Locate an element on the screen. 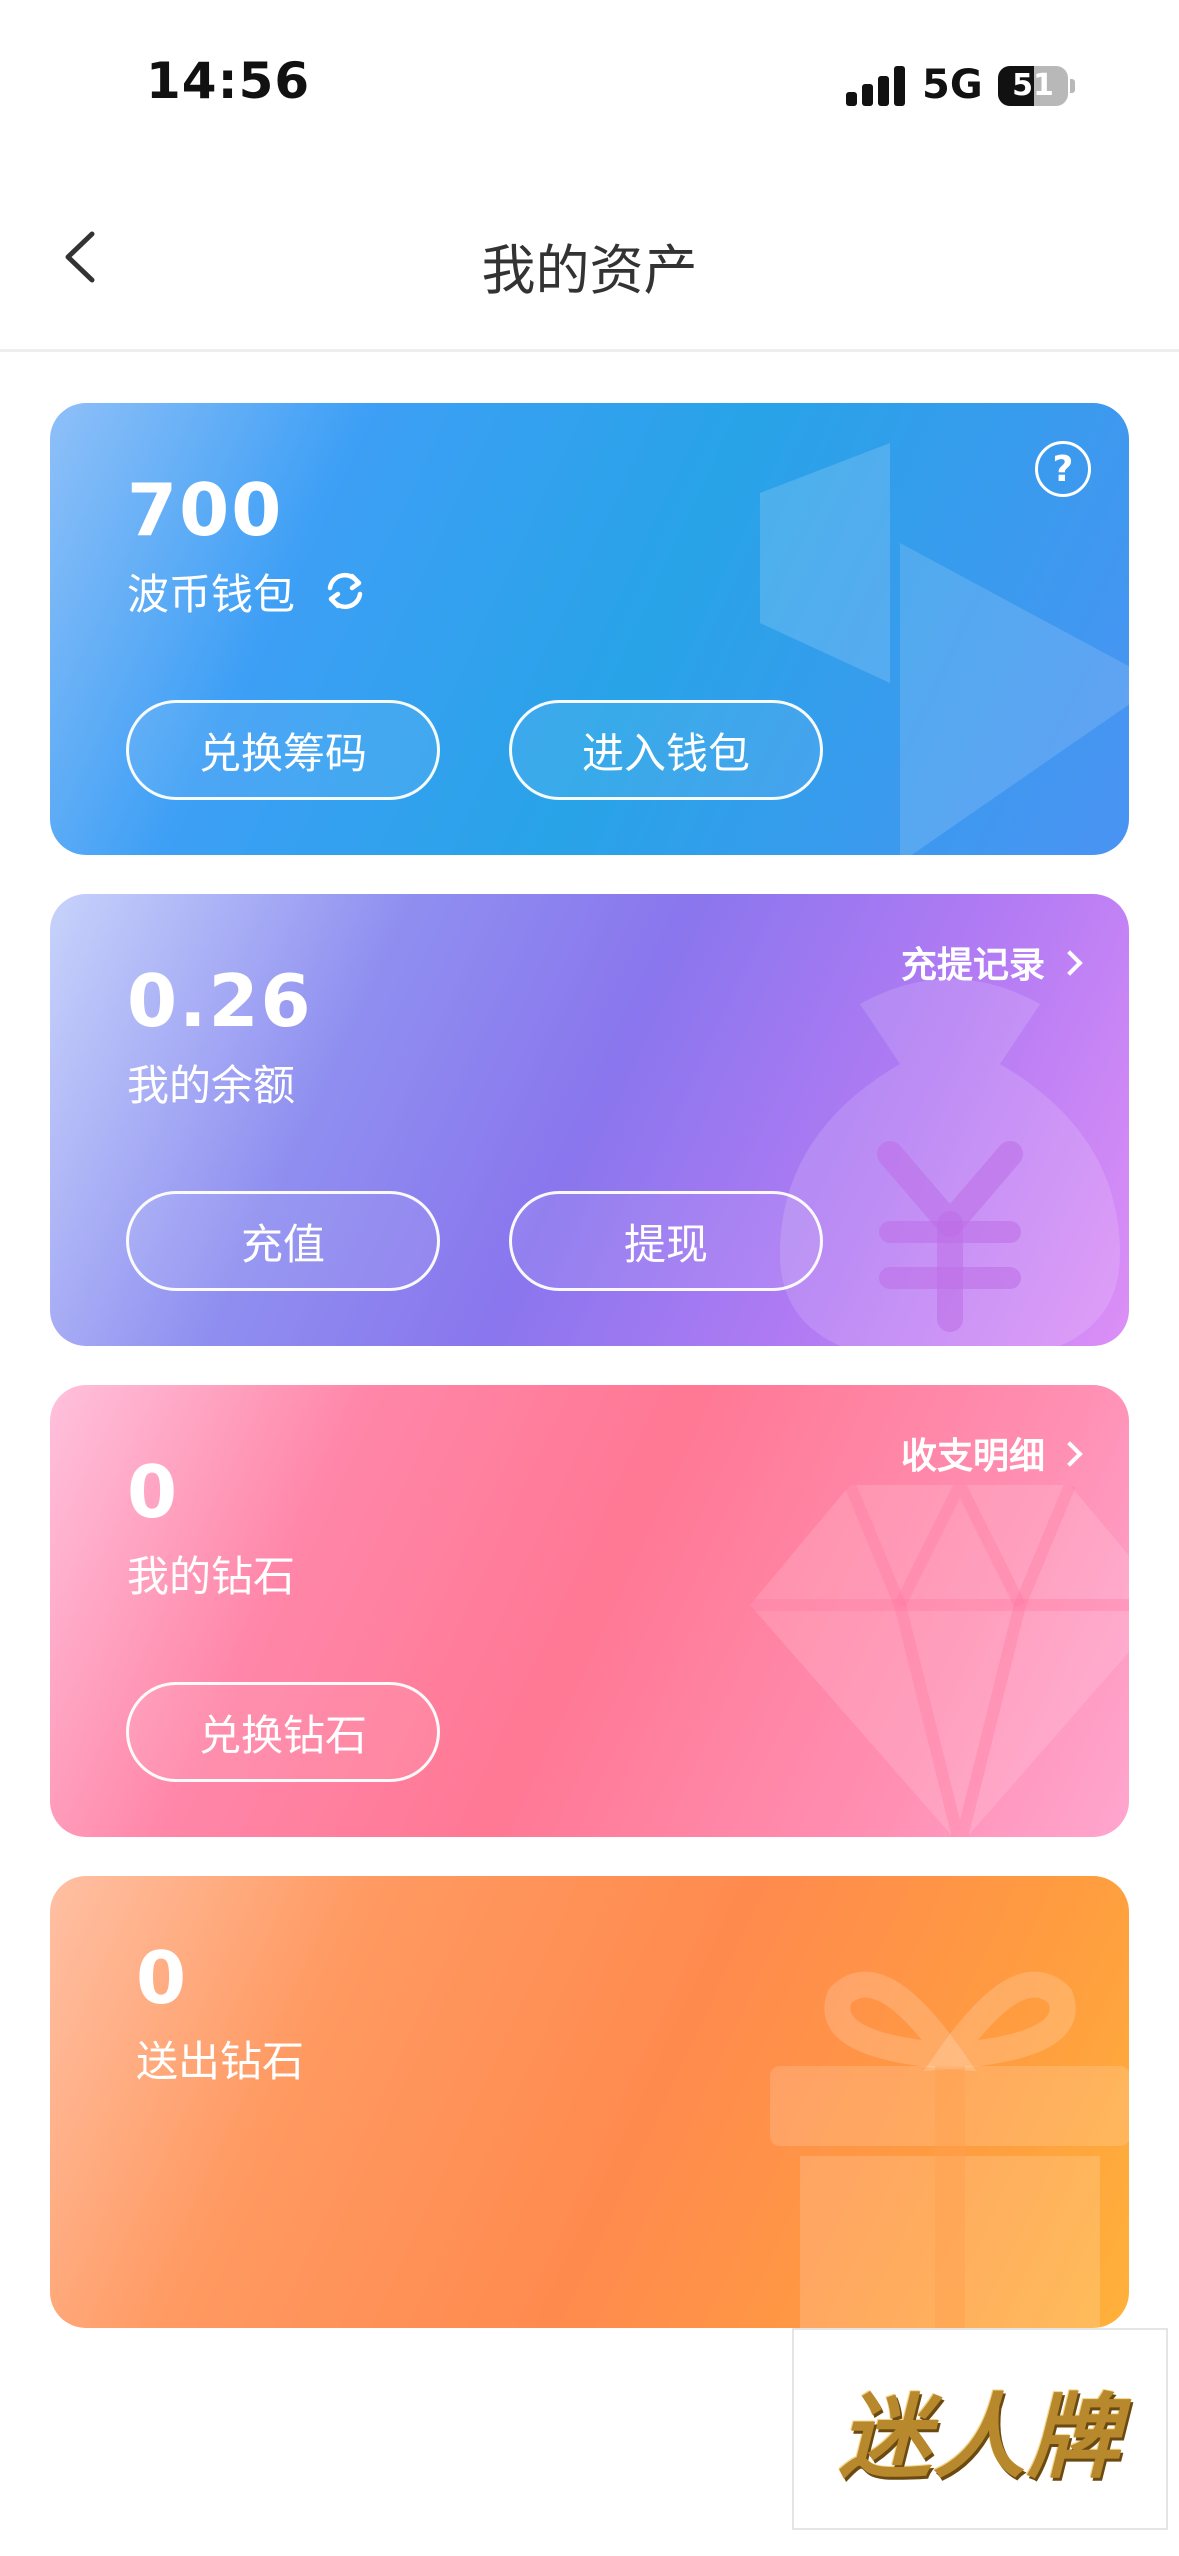 Image resolution: width=1179 pixels, height=2556 pixels. signal-icon is located at coordinates (877, 86).